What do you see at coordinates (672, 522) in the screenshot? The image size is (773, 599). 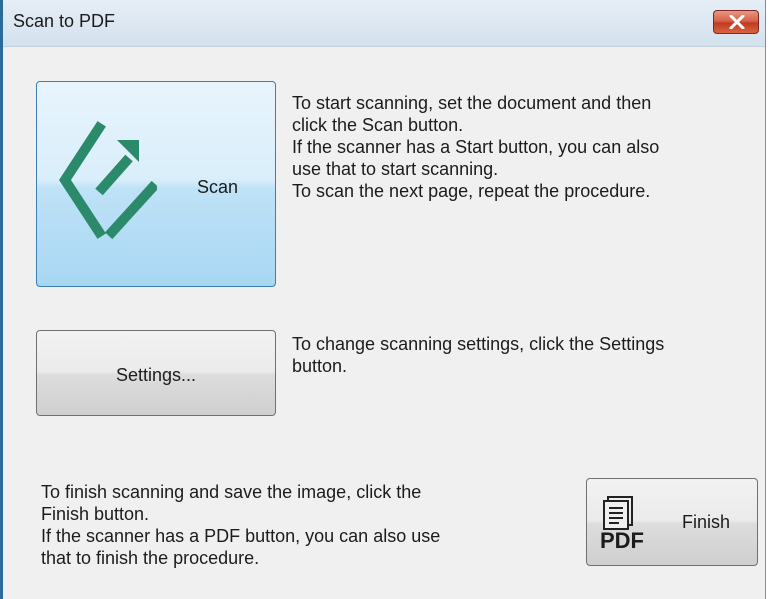 I see `finish-button: PDF Finish` at bounding box center [672, 522].